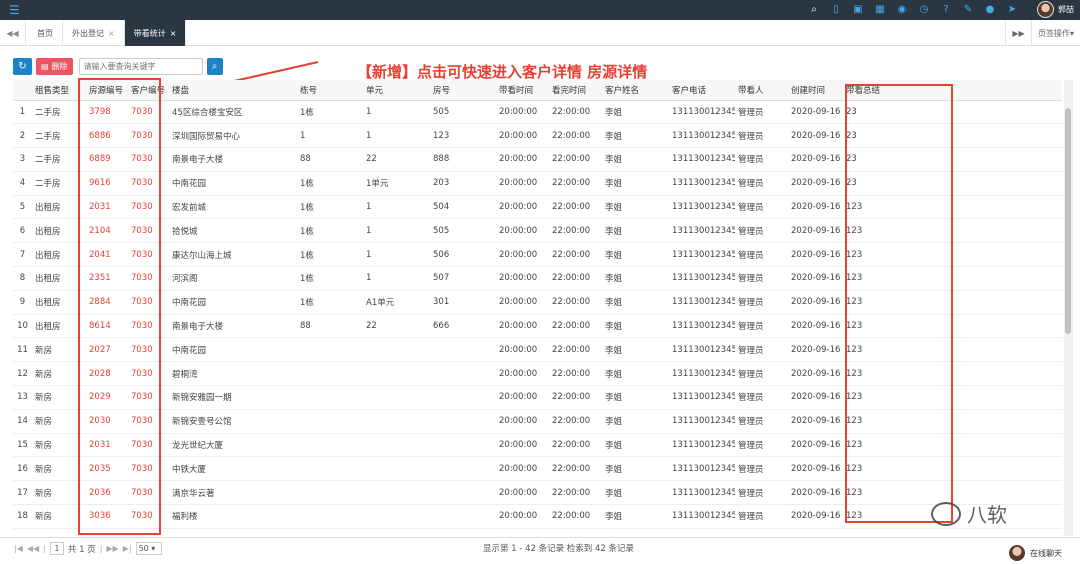  I want to click on column-header: 房源编号, so click(107, 90).